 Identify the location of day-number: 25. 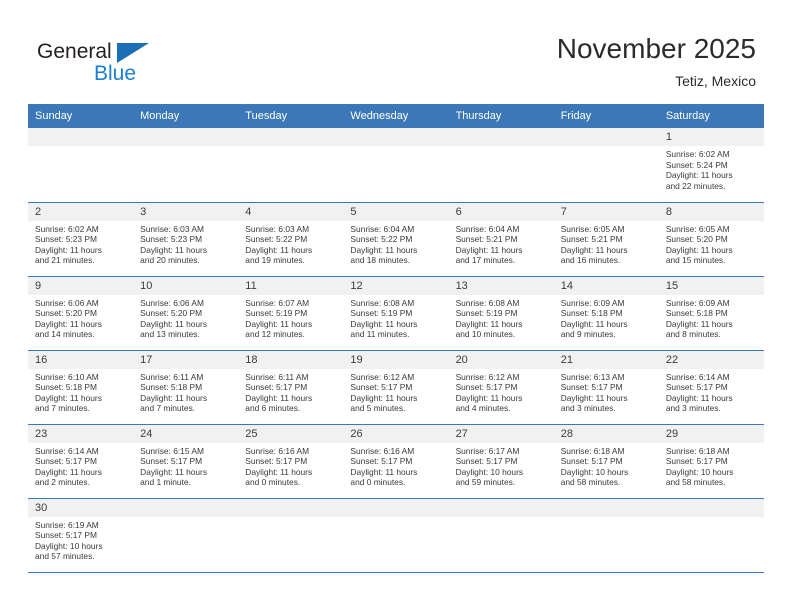
(291, 433).